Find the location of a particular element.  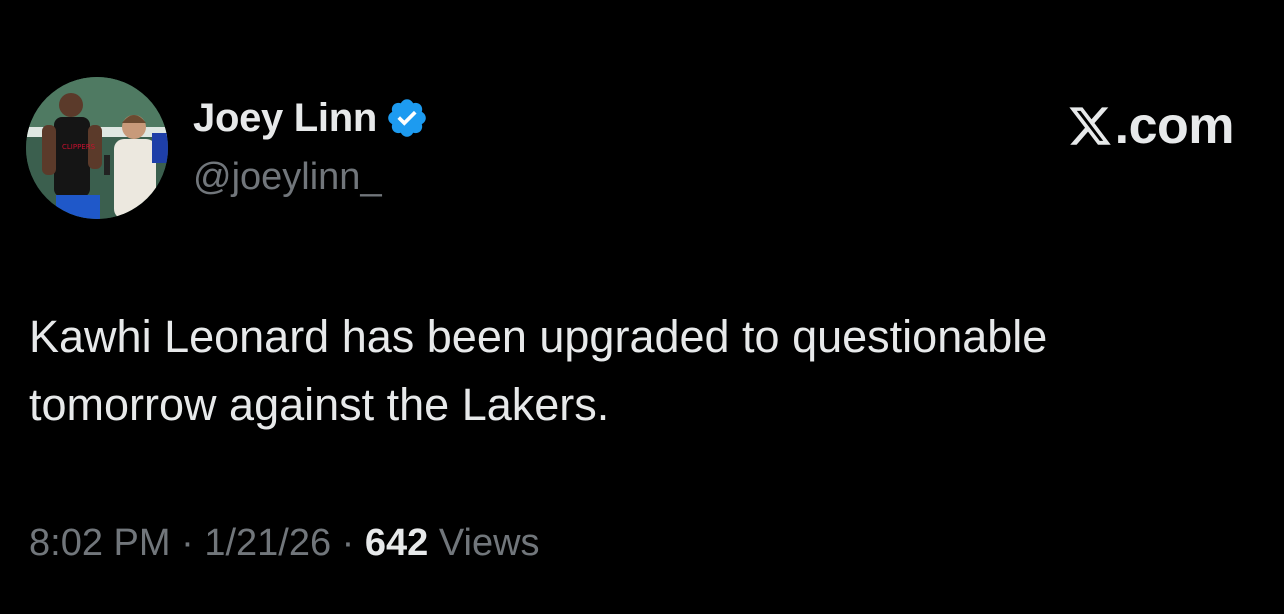

x-brand-mark: .com is located at coordinates (1151, 126).